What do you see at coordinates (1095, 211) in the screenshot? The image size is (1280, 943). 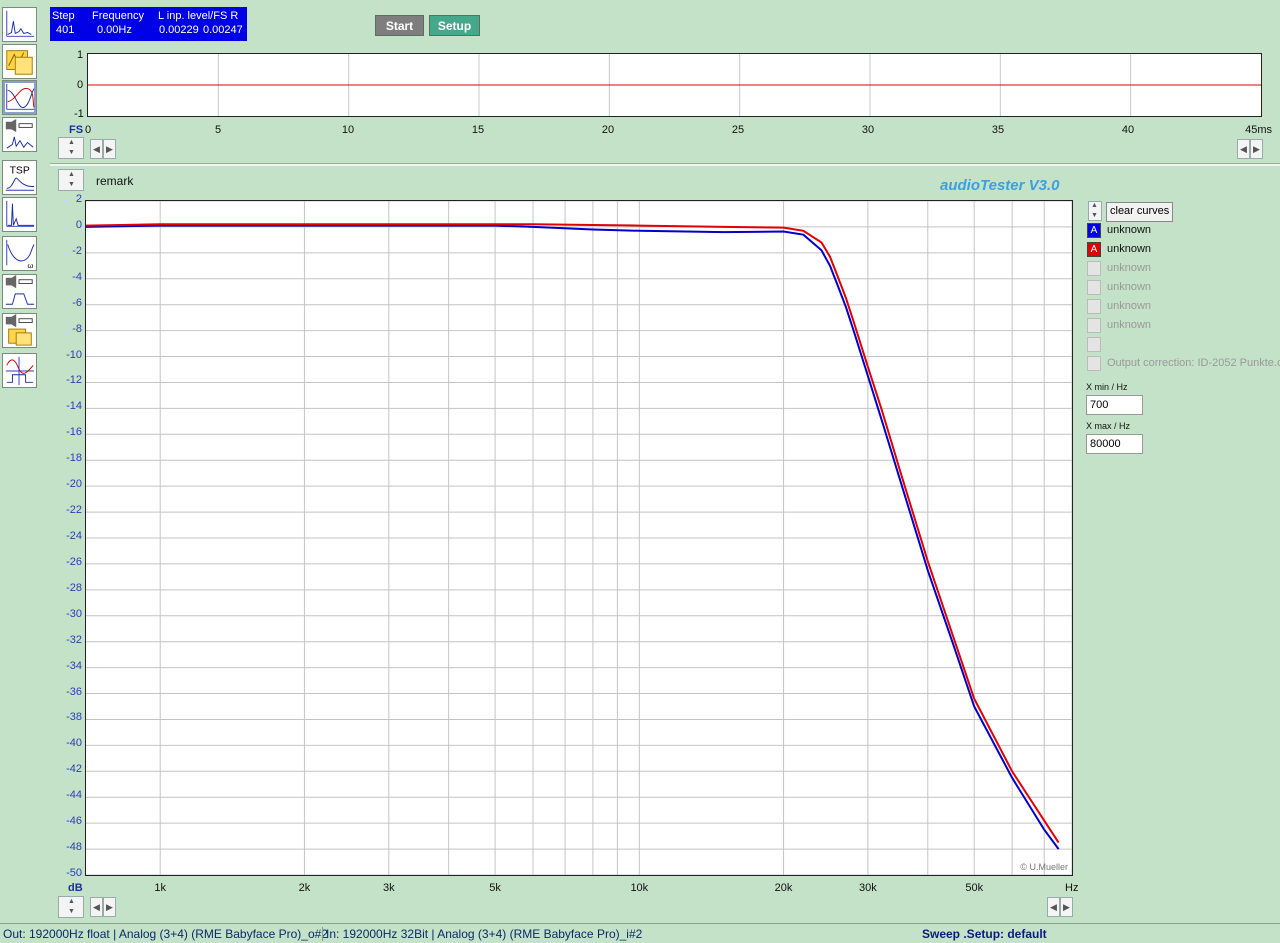 I see `legend-spinner: ▲ ▼` at bounding box center [1095, 211].